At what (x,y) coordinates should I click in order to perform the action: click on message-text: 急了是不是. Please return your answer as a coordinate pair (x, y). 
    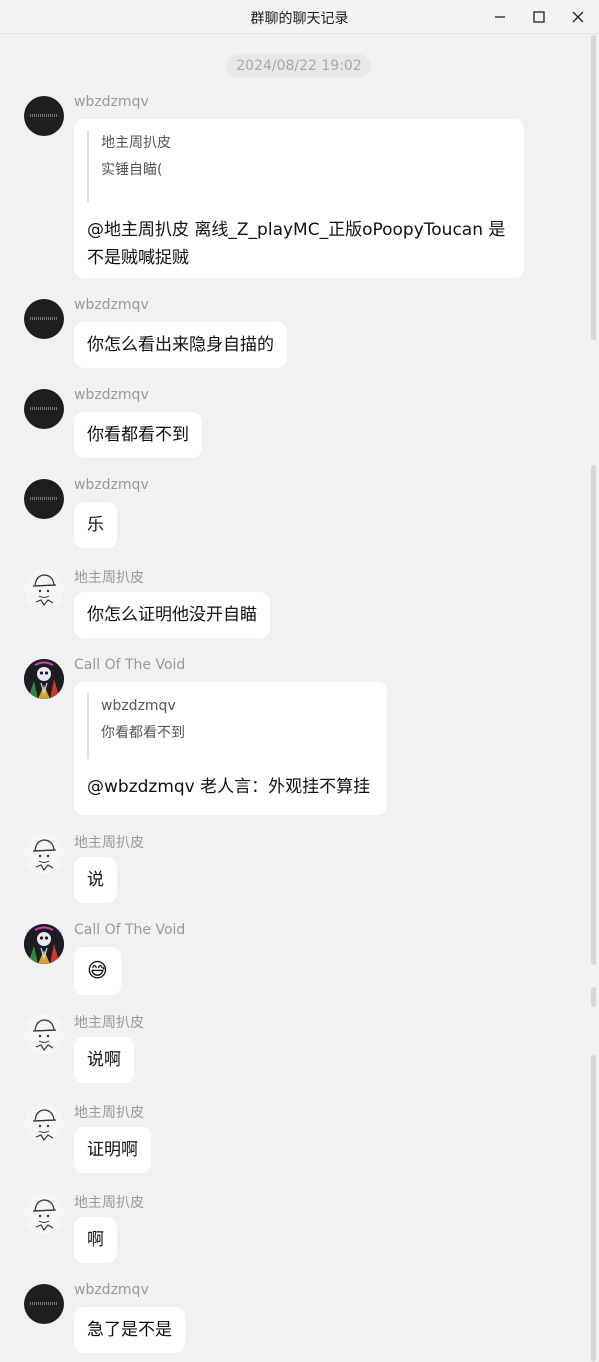
    Looking at the image, I should click on (129, 1330).